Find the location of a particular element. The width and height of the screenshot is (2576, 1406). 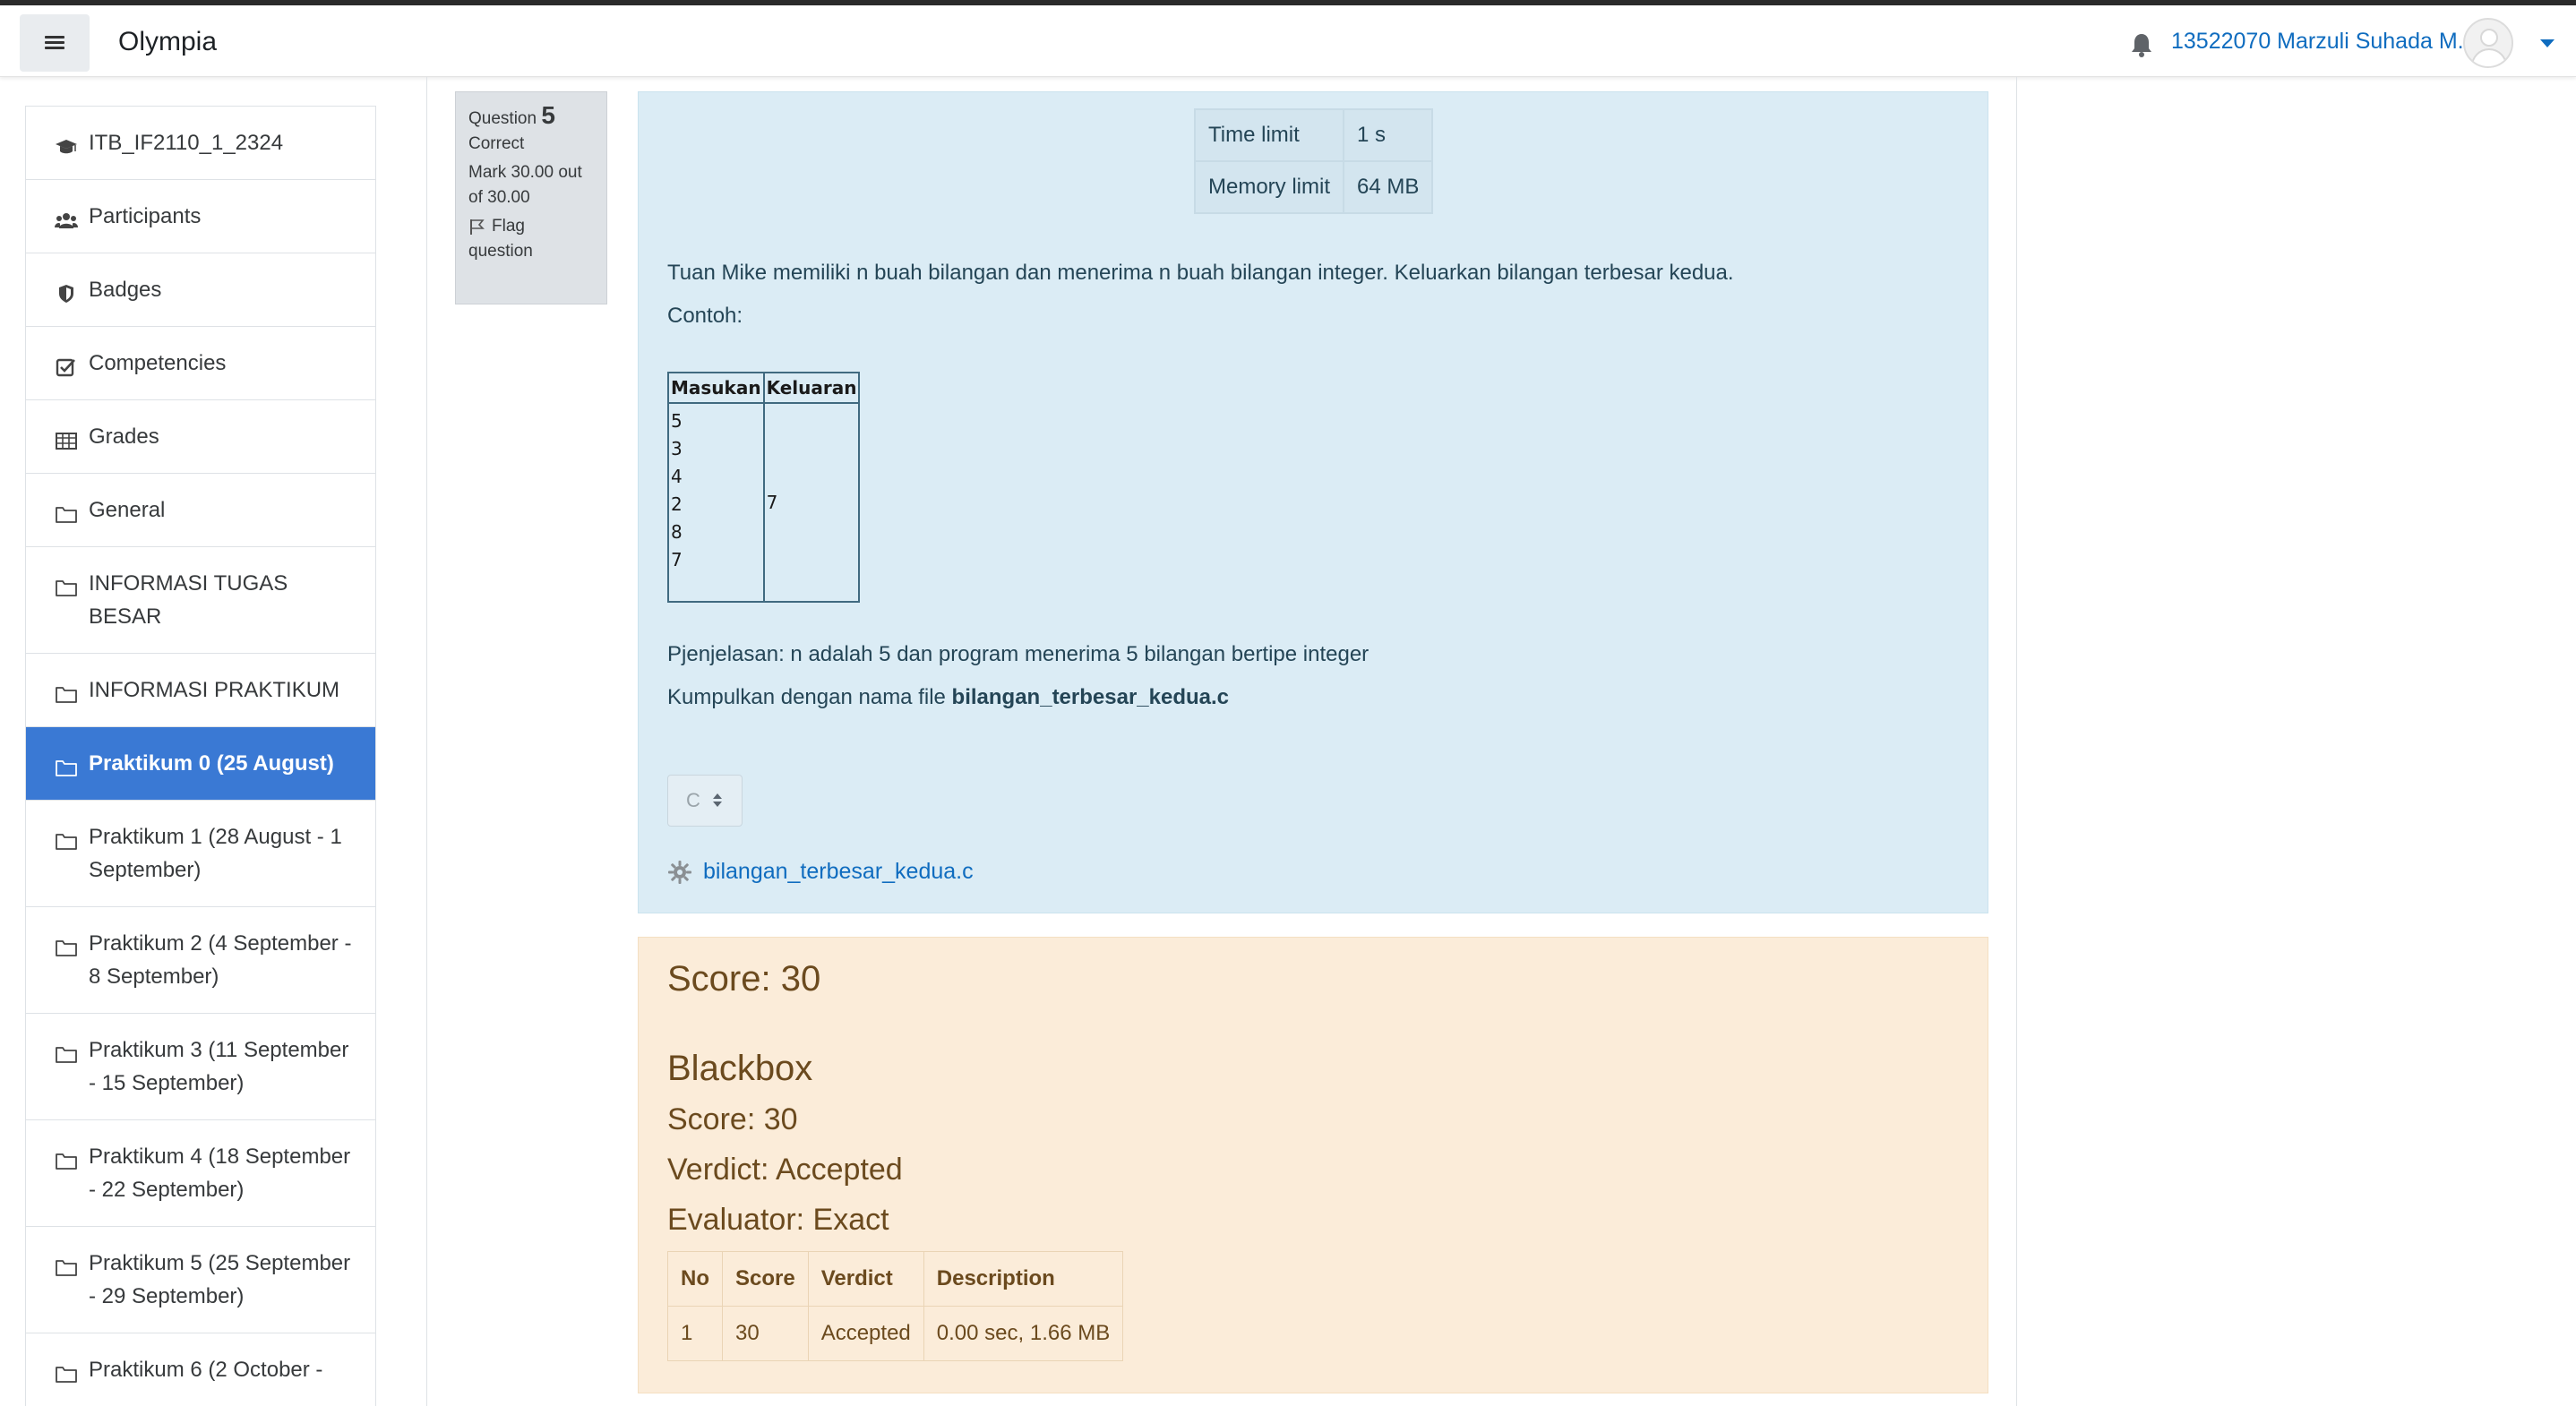

result-cell-description: 0.00 sec, 1.66 MB is located at coordinates (1023, 1333).